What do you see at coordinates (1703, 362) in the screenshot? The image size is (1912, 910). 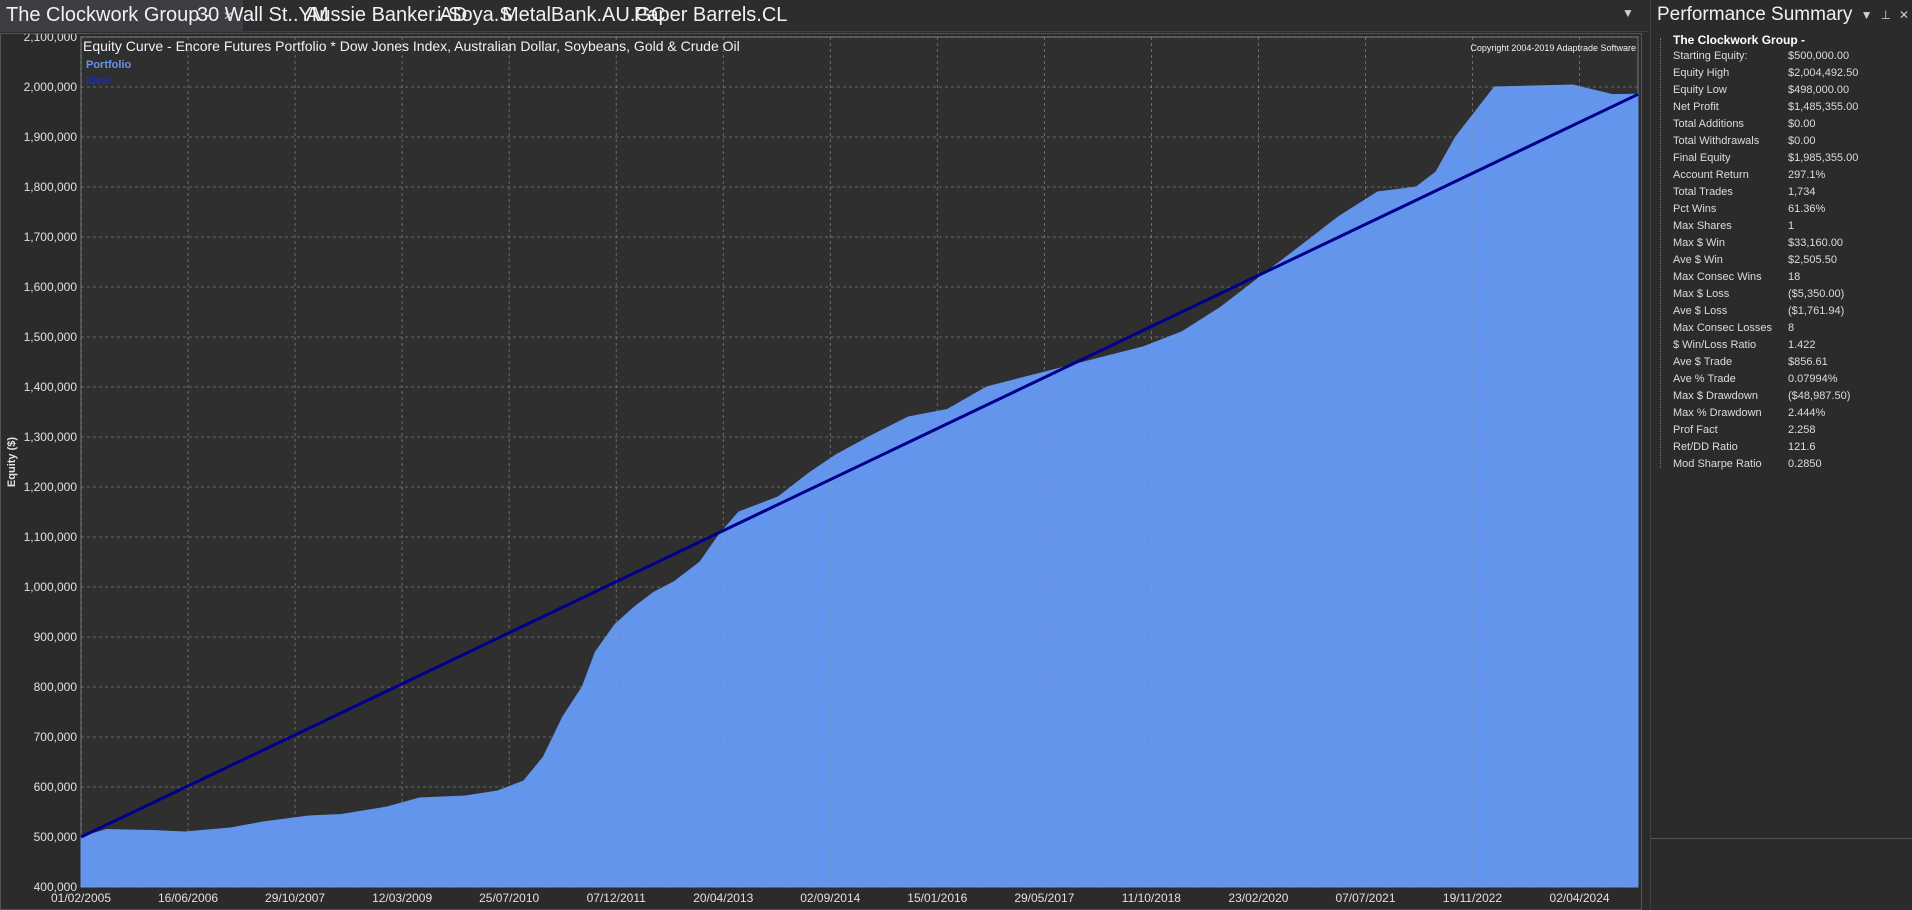 I see `perf-label: Ave $ Trade` at bounding box center [1703, 362].